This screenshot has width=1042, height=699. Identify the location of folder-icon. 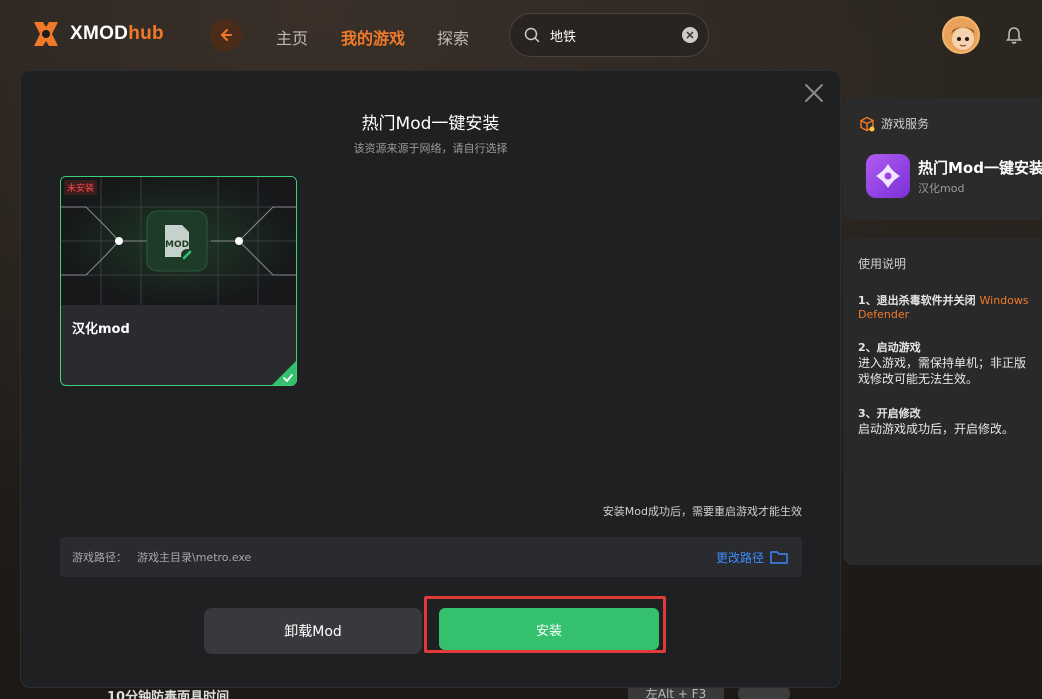
(779, 557).